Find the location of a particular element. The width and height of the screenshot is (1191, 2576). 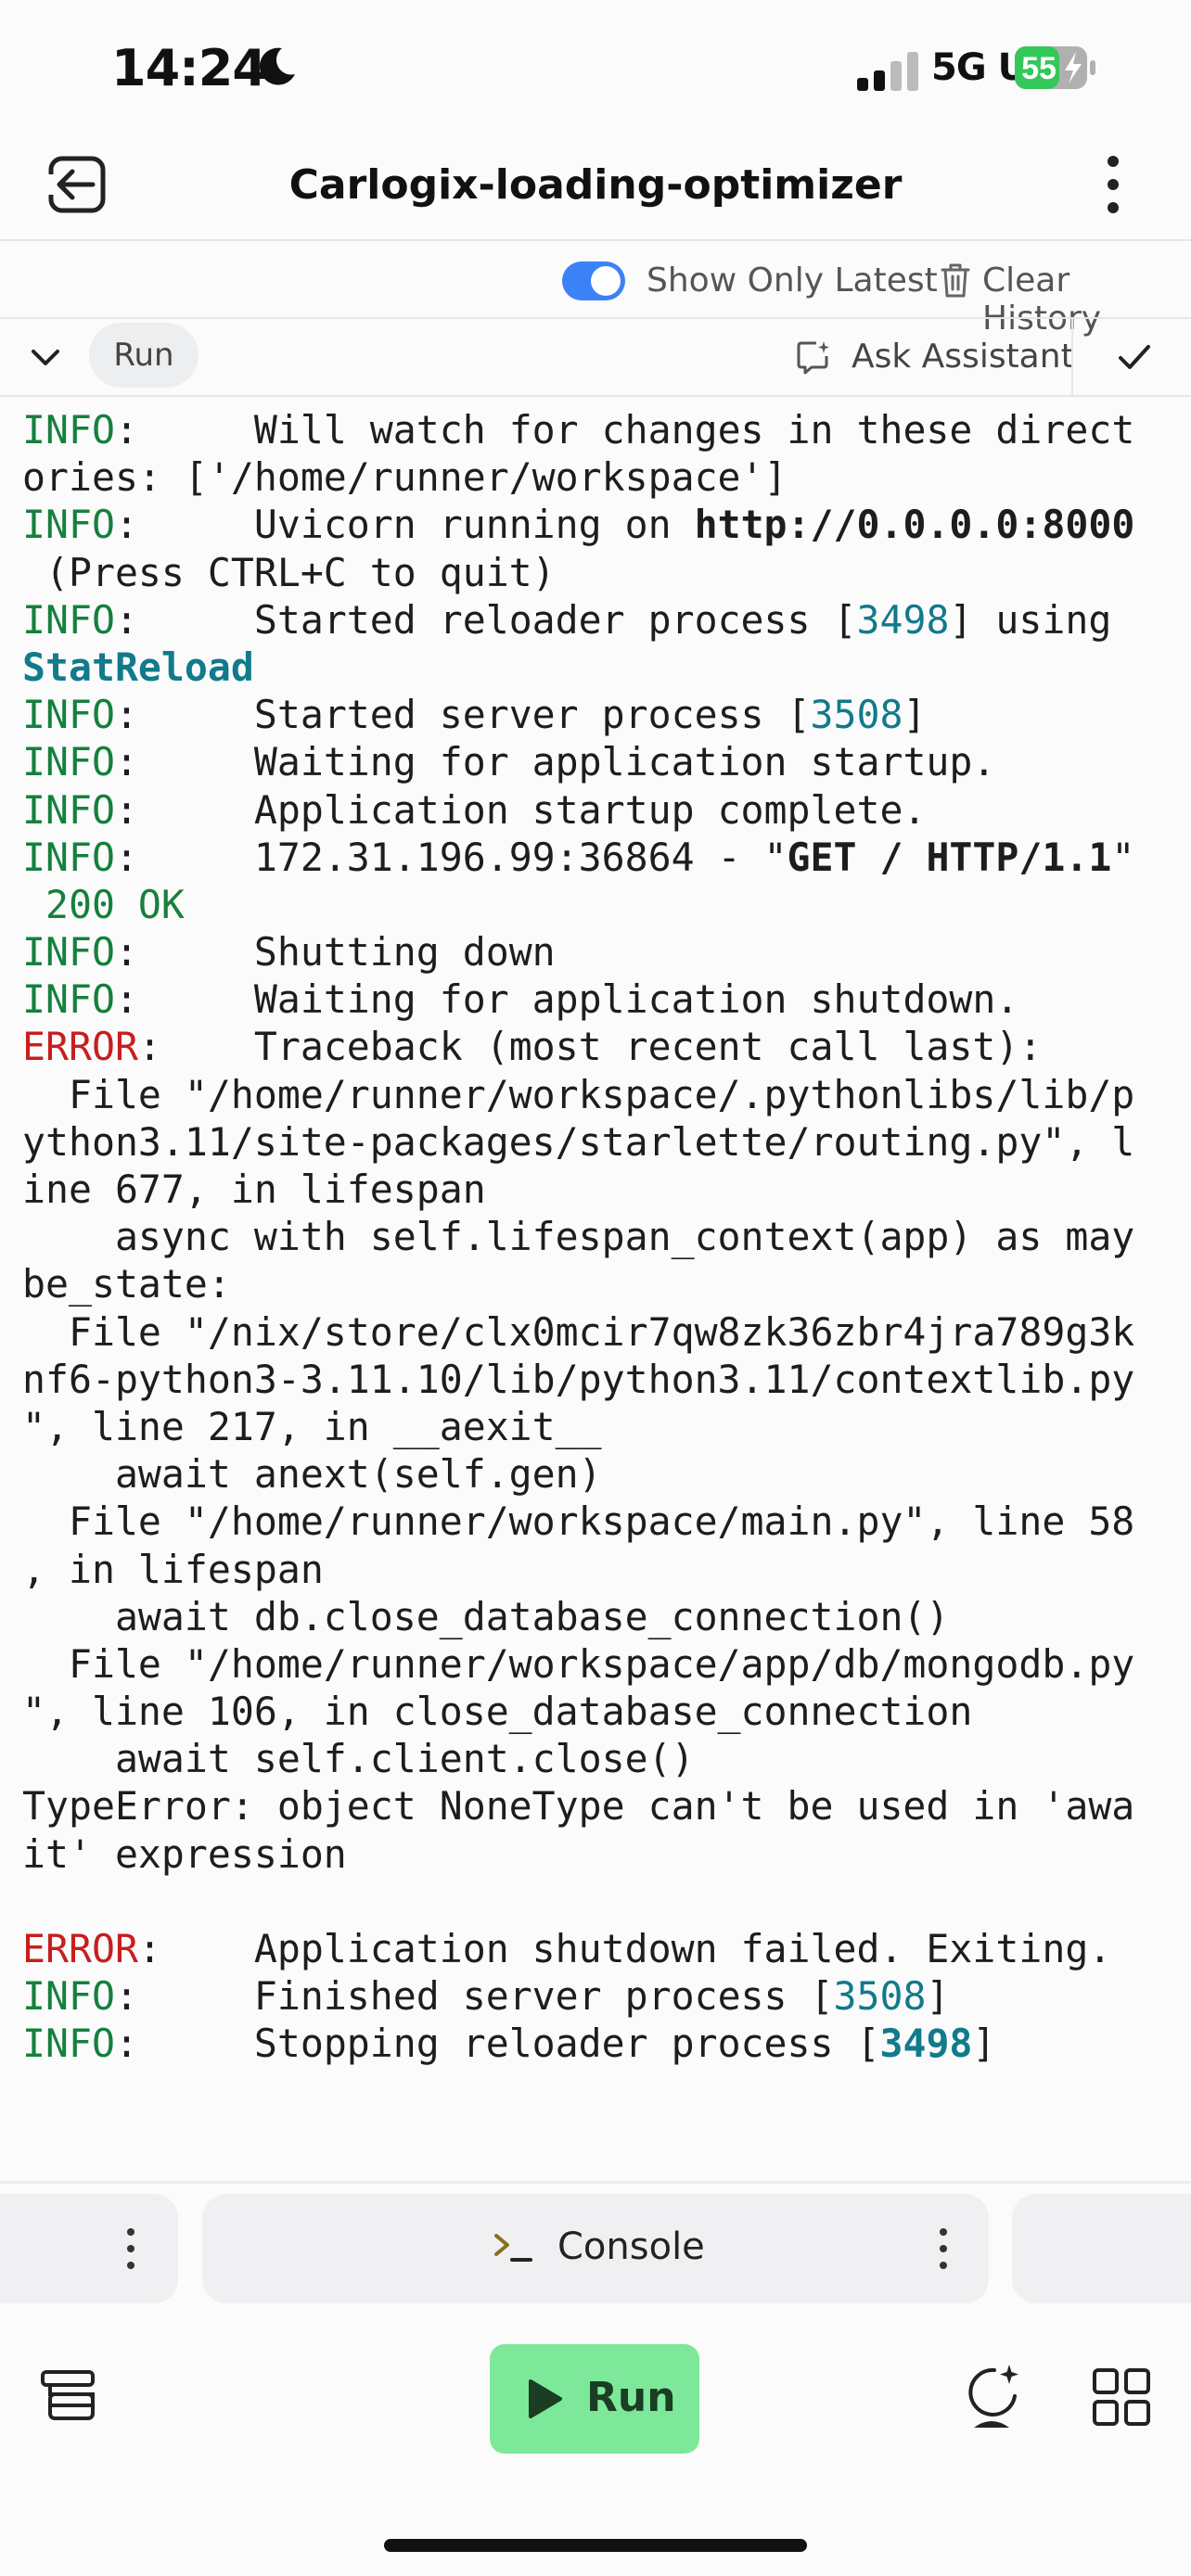

battery-level: 55 is located at coordinates (1039, 68).